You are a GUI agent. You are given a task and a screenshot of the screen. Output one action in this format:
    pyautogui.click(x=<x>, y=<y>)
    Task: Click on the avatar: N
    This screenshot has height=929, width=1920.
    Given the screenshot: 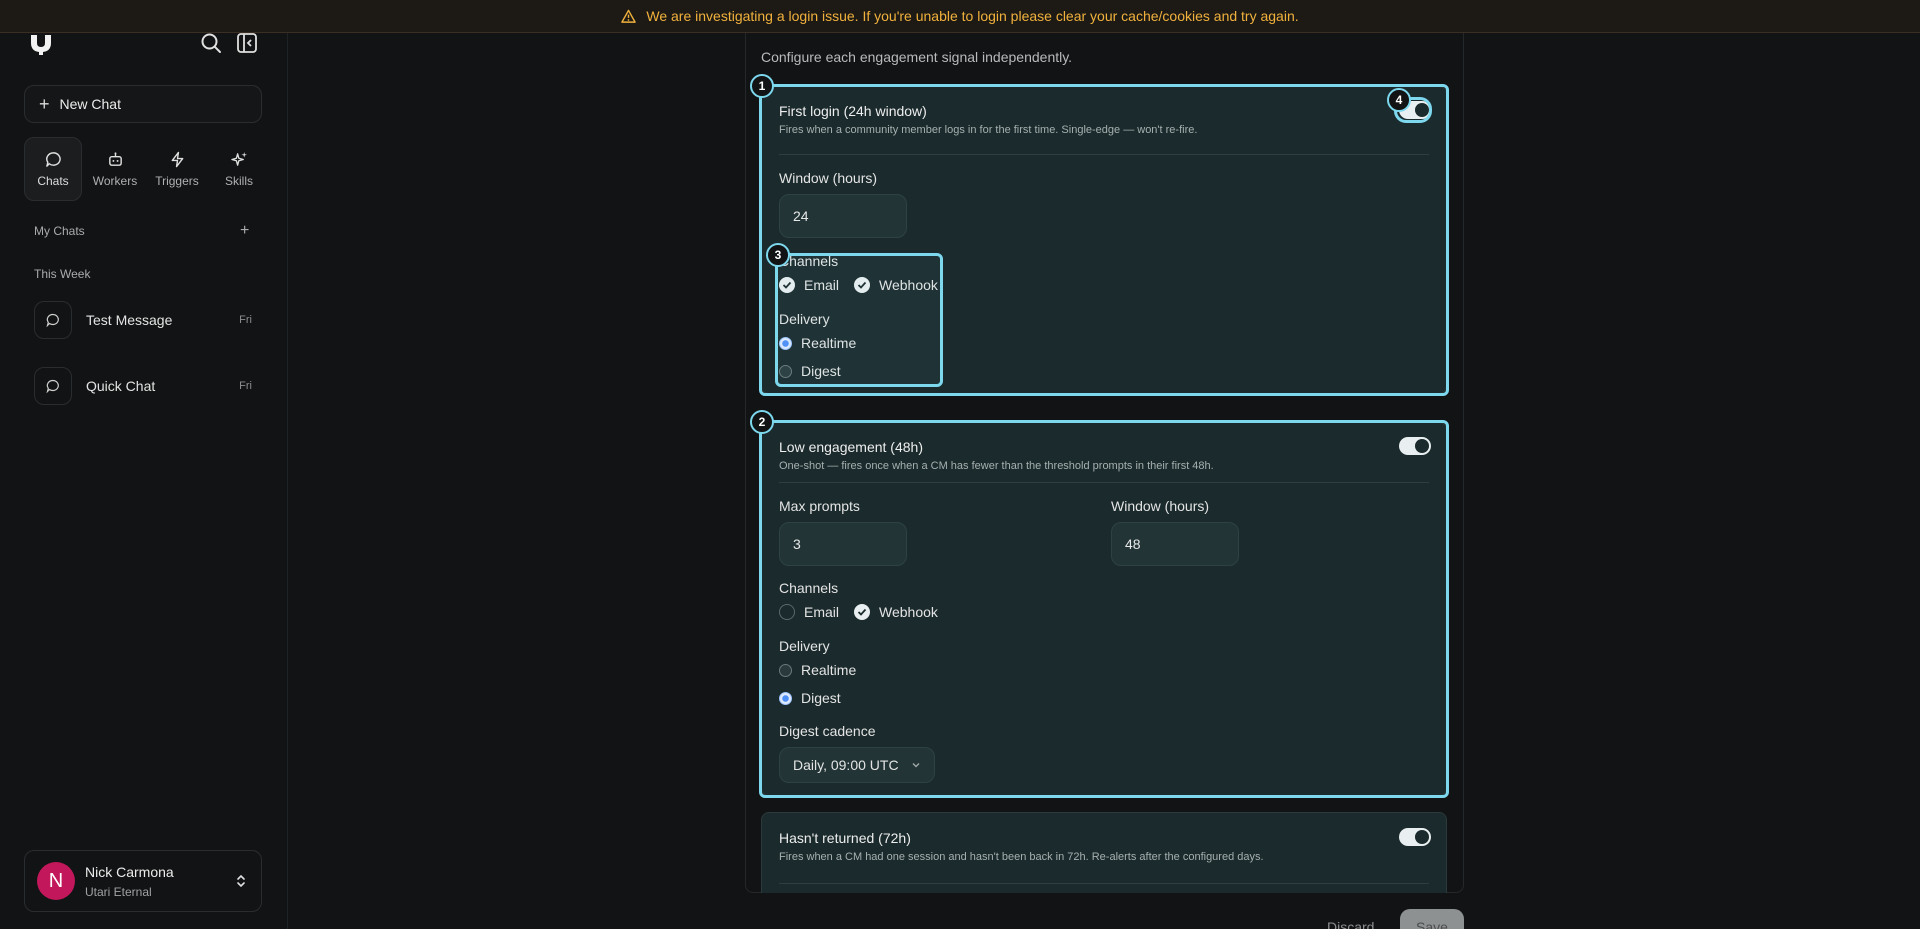 What is the action you would take?
    pyautogui.click(x=56, y=881)
    